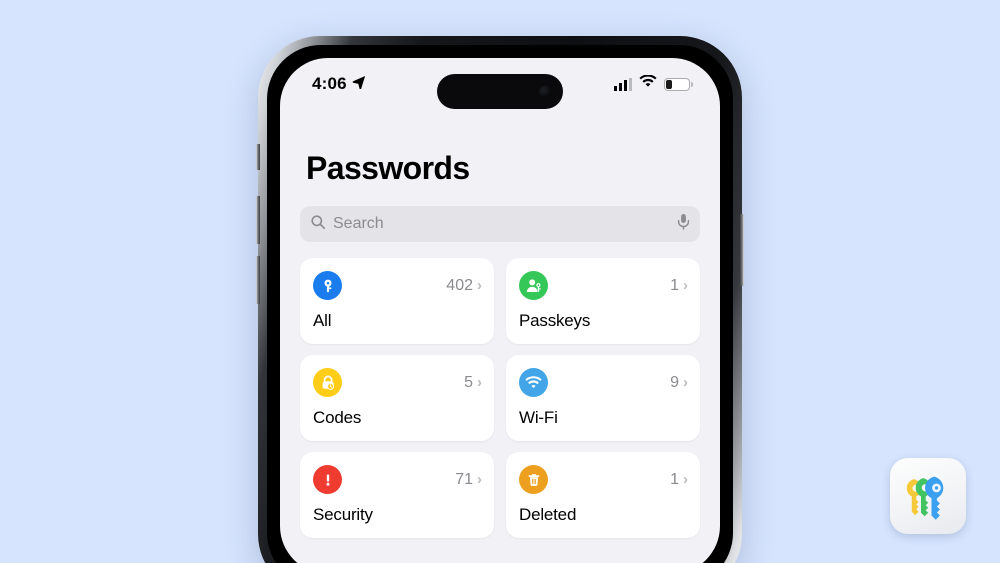  What do you see at coordinates (327, 285) in the screenshot?
I see `key-icon` at bounding box center [327, 285].